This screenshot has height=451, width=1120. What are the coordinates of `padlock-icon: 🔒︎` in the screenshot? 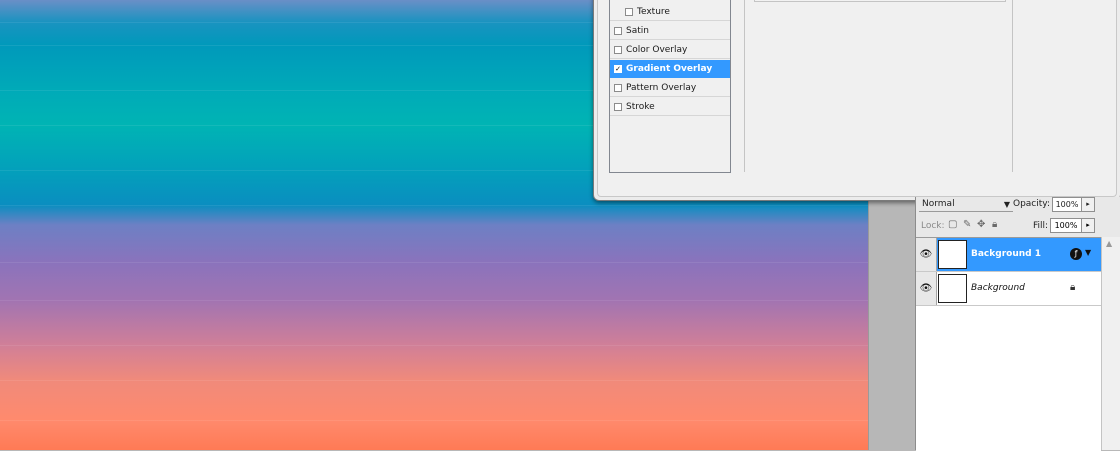 It's located at (1073, 287).